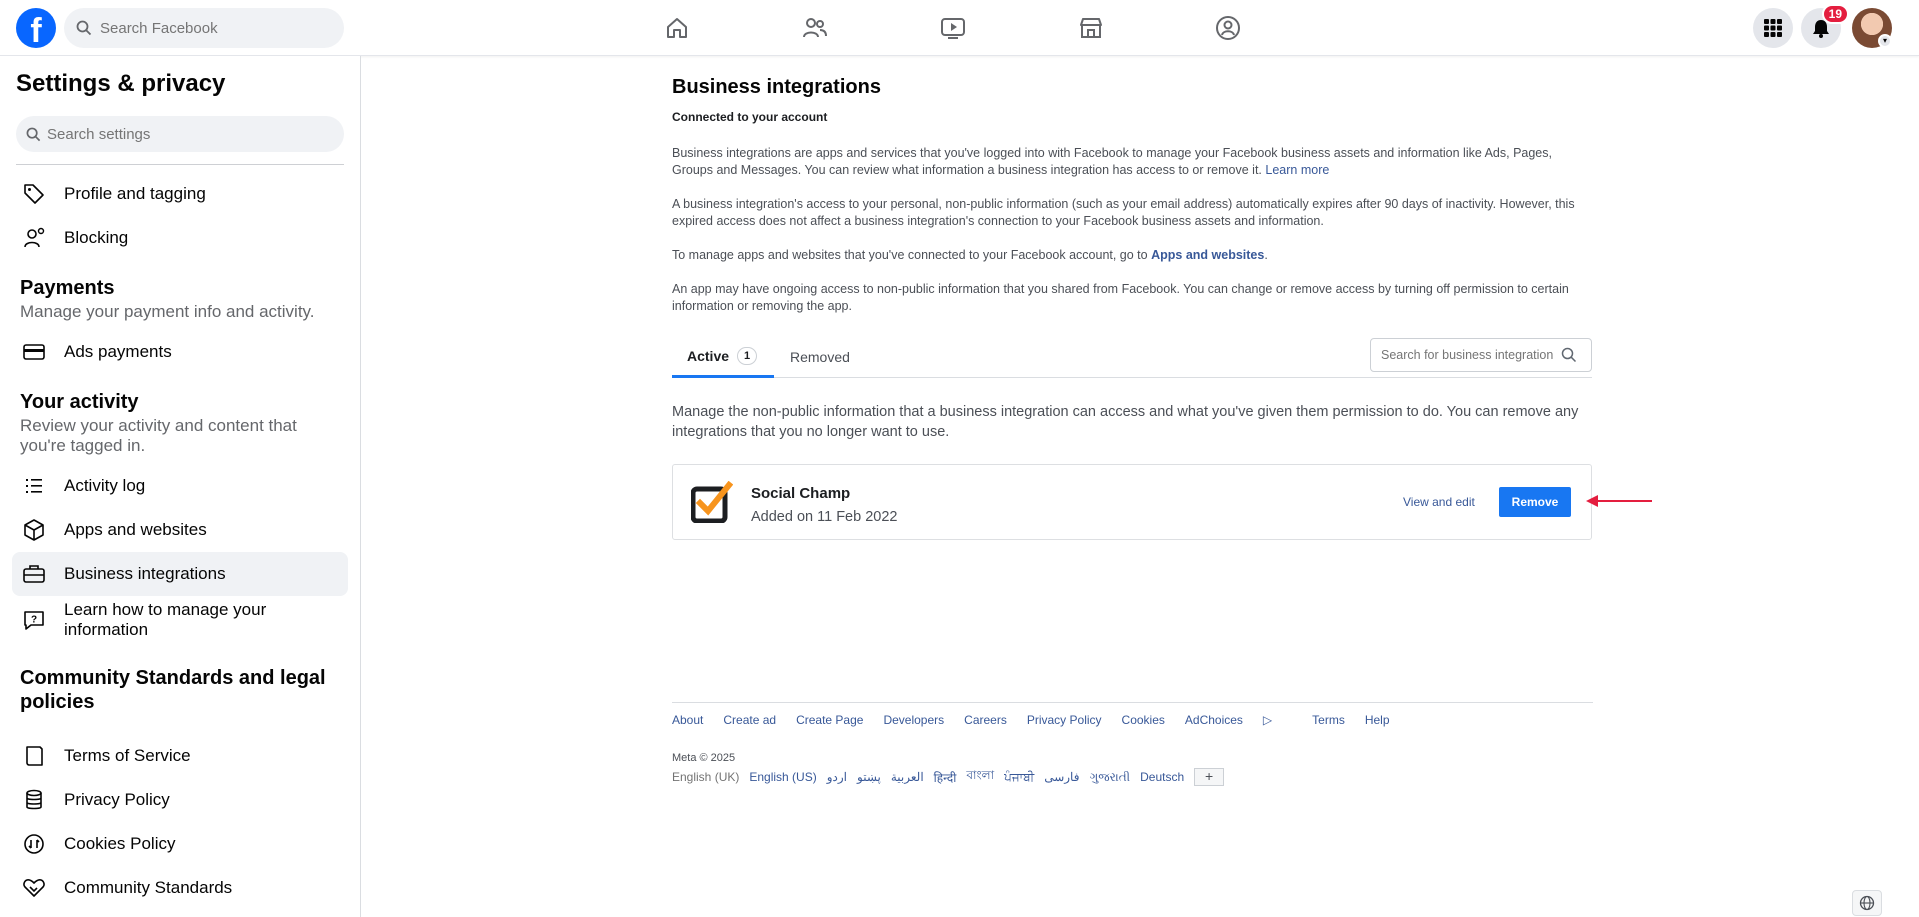 The image size is (1919, 917). What do you see at coordinates (34, 844) in the screenshot?
I see `cookie-icon` at bounding box center [34, 844].